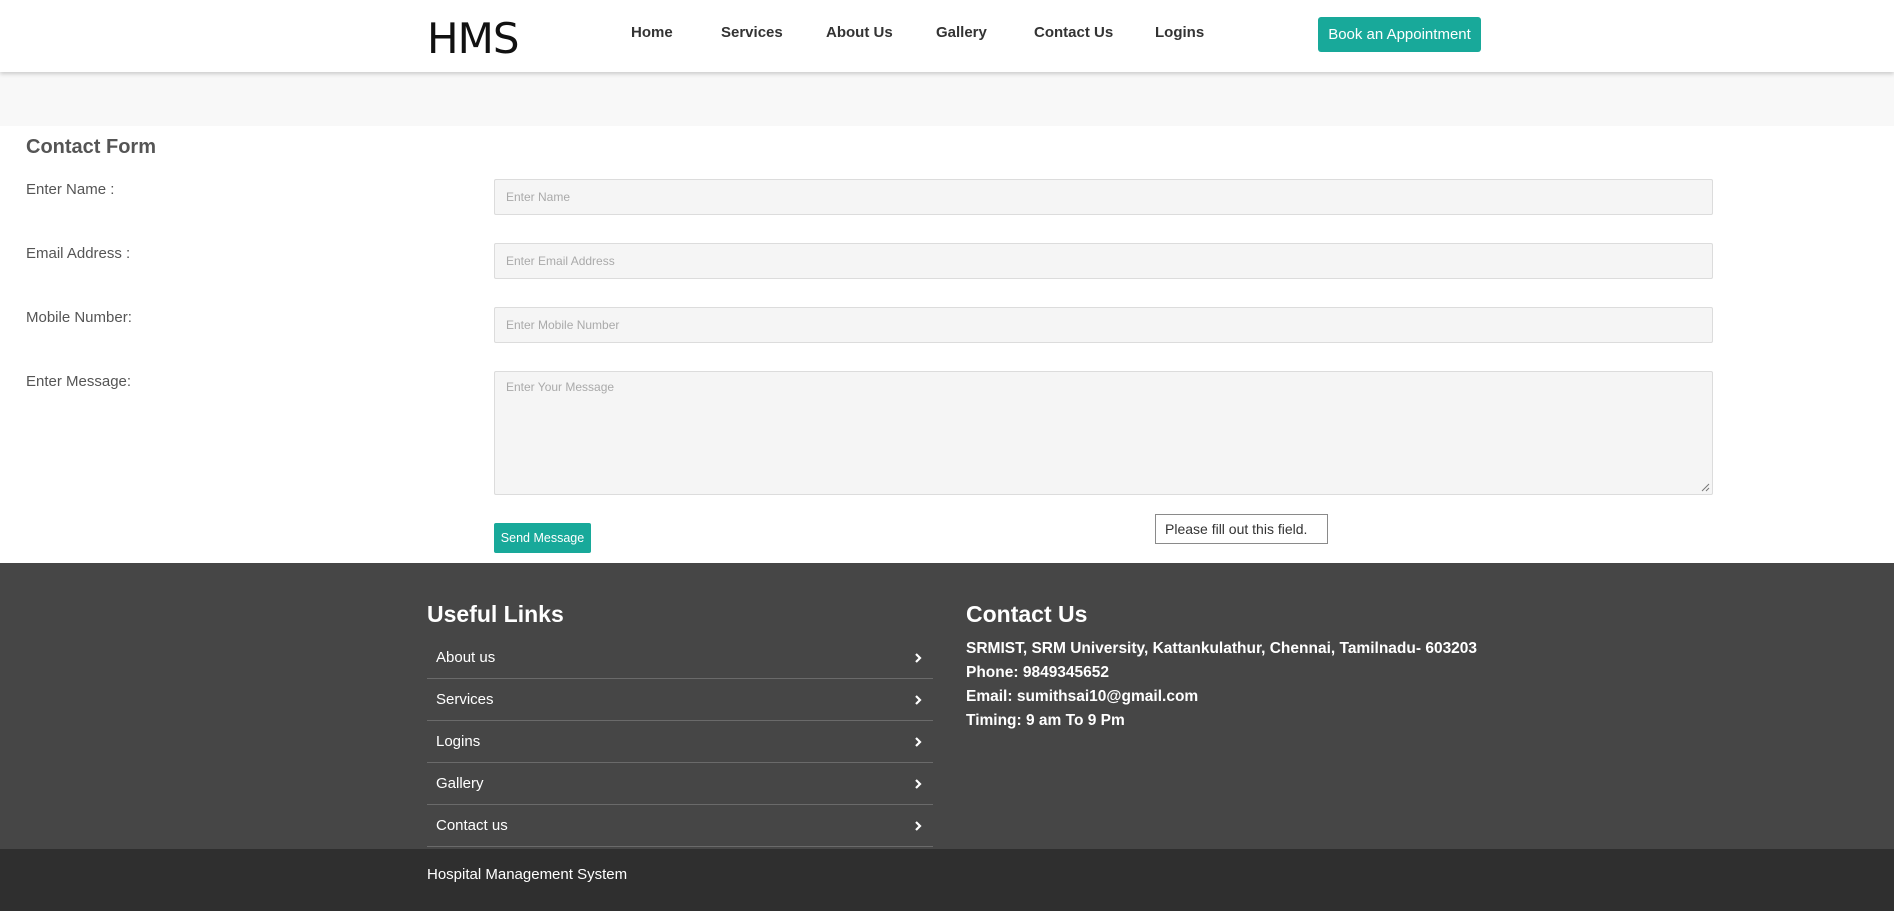  Describe the element at coordinates (78, 253) in the screenshot. I see `email-label: Email Address :` at that location.